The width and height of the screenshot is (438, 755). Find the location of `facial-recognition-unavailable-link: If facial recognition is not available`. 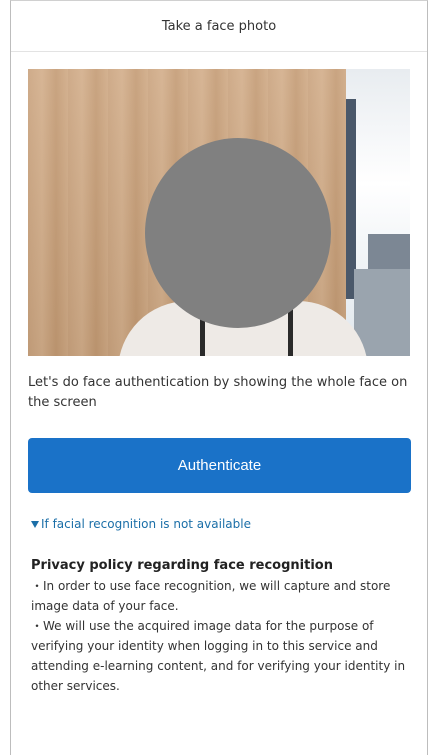

facial-recognition-unavailable-link: If facial recognition is not available is located at coordinates (141, 524).